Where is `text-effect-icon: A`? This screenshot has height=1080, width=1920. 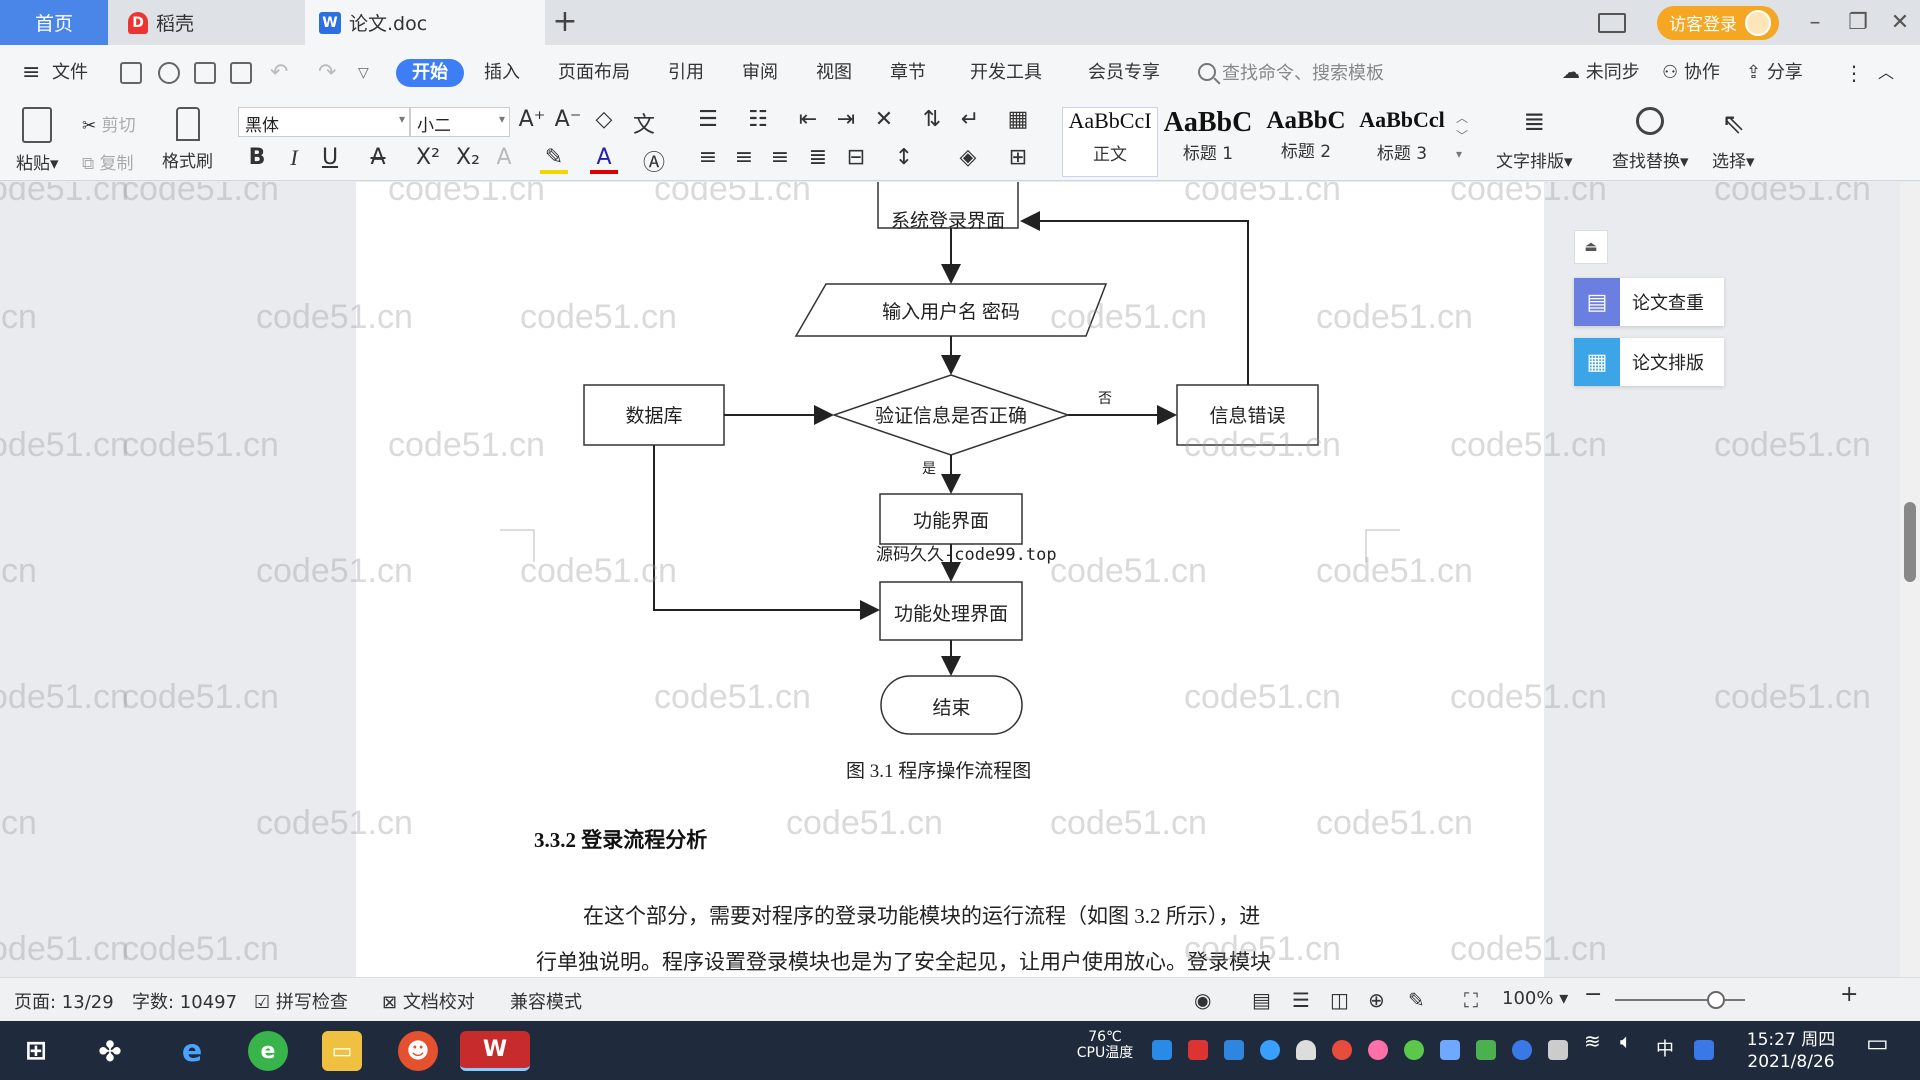
text-effect-icon: A is located at coordinates (504, 157).